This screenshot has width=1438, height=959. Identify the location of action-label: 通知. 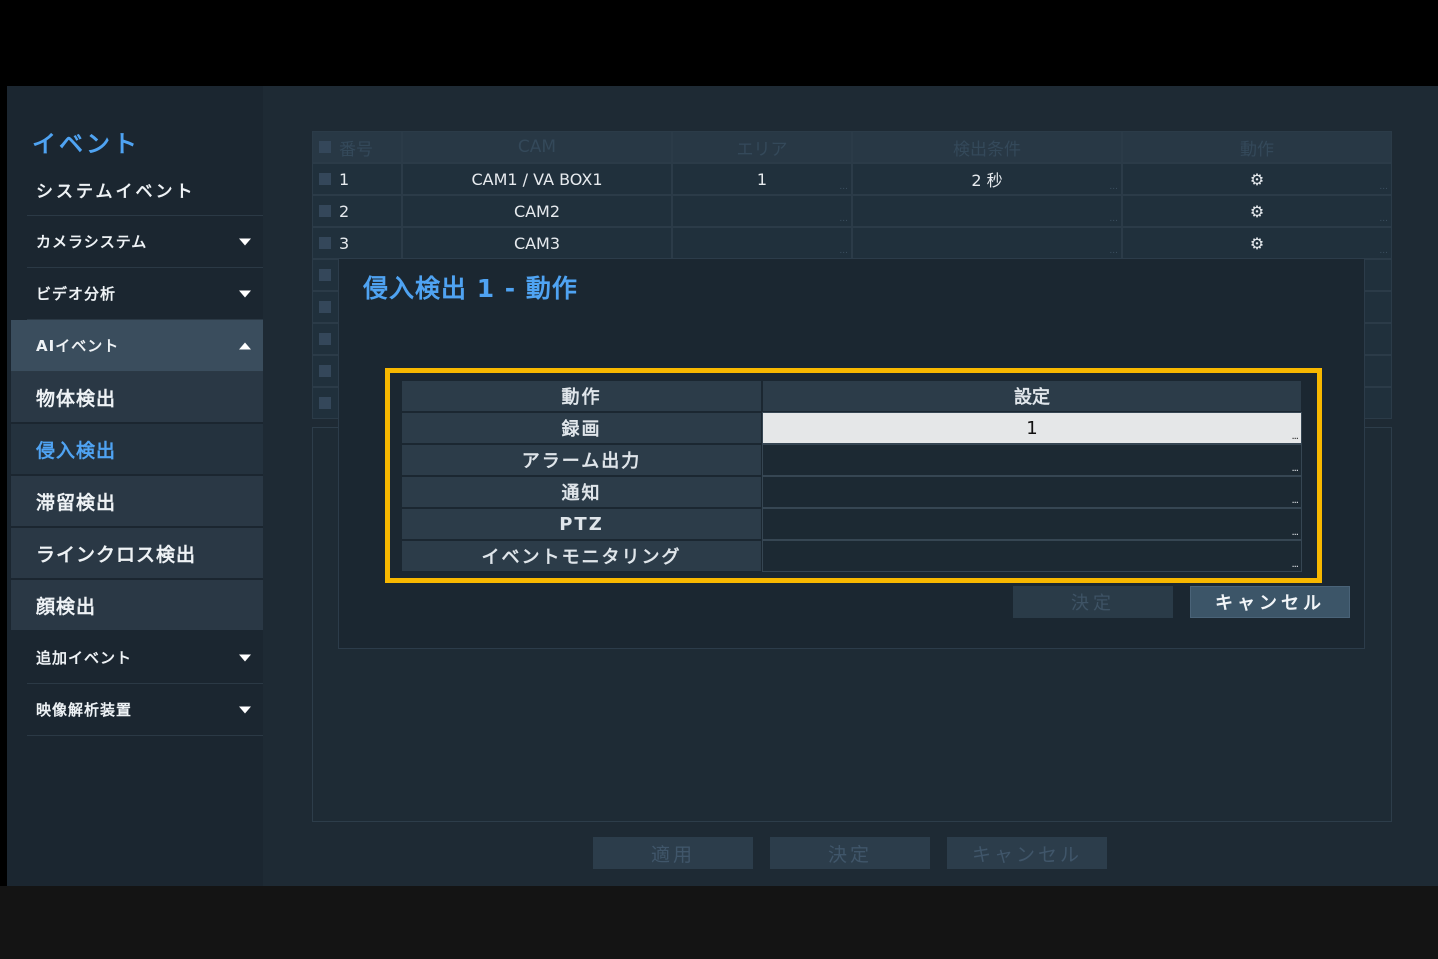
(581, 492).